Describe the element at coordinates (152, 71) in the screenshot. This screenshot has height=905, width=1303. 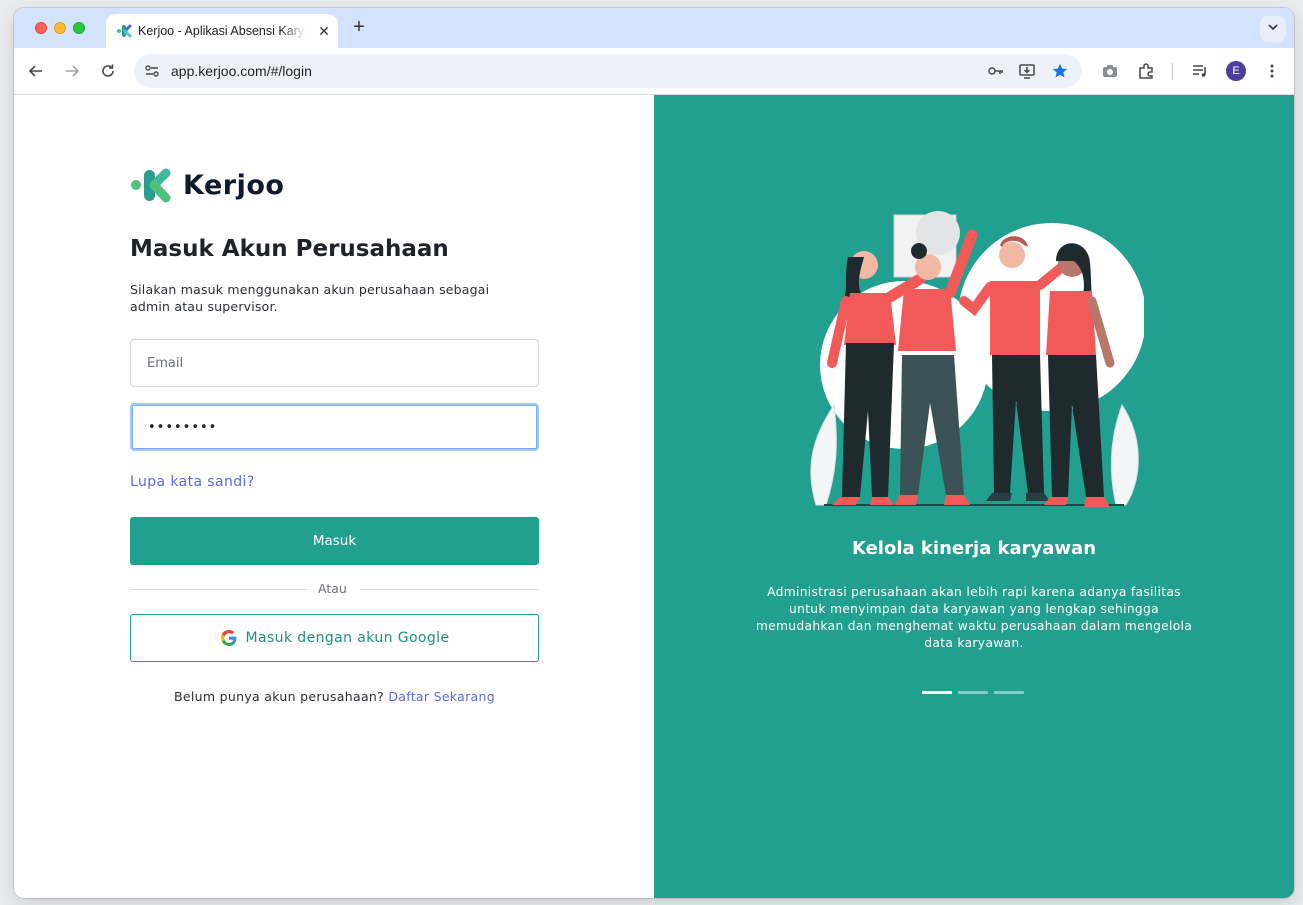
I see `site-settings-icon` at that location.